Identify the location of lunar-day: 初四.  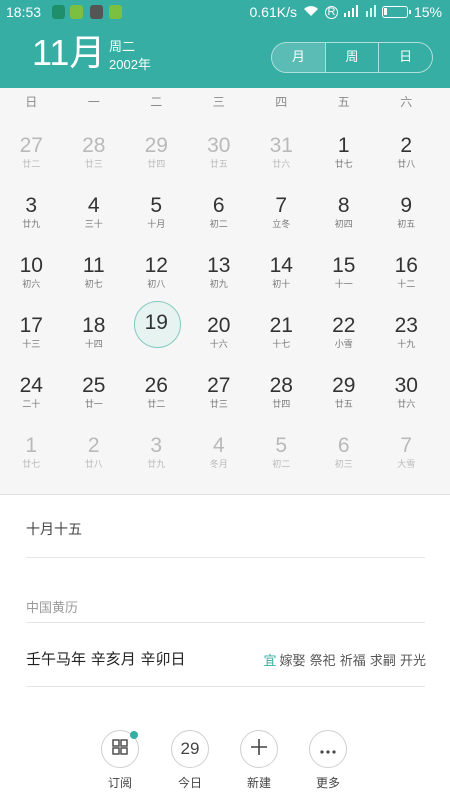
(343, 225).